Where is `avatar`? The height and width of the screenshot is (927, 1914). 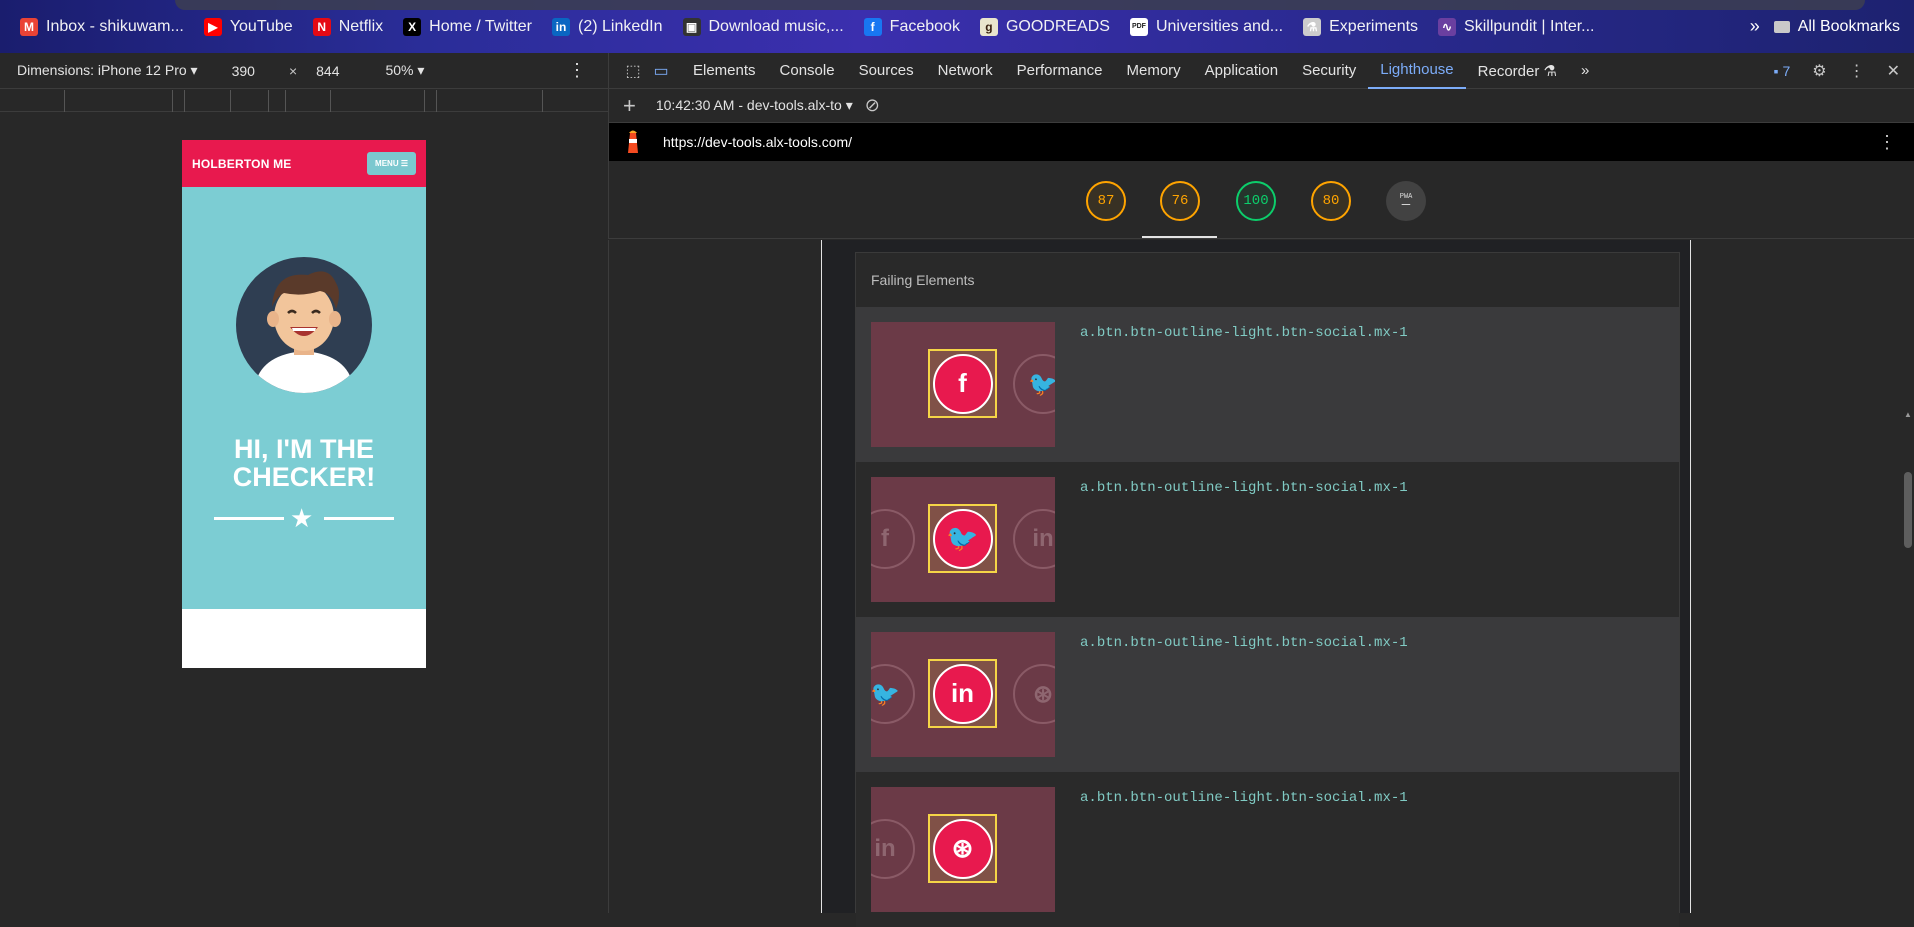
avatar is located at coordinates (304, 325).